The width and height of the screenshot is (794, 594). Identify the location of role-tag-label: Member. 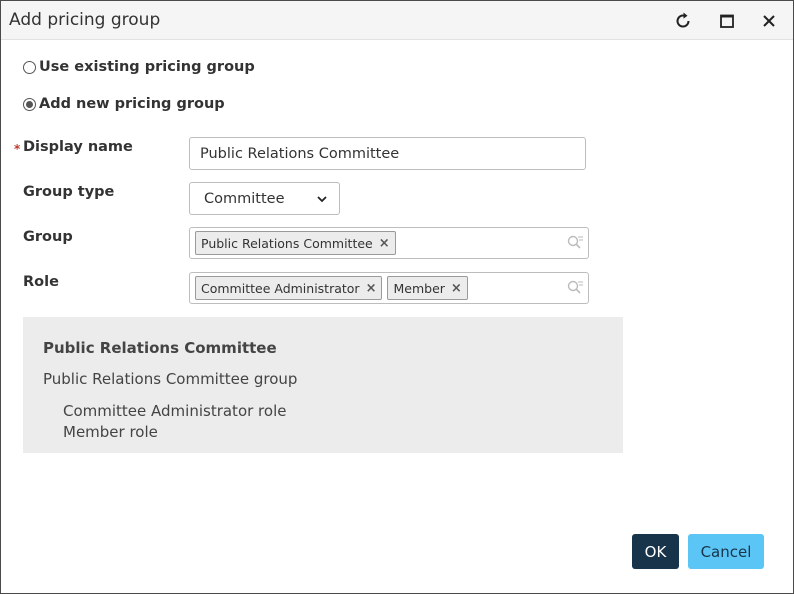
(419, 288).